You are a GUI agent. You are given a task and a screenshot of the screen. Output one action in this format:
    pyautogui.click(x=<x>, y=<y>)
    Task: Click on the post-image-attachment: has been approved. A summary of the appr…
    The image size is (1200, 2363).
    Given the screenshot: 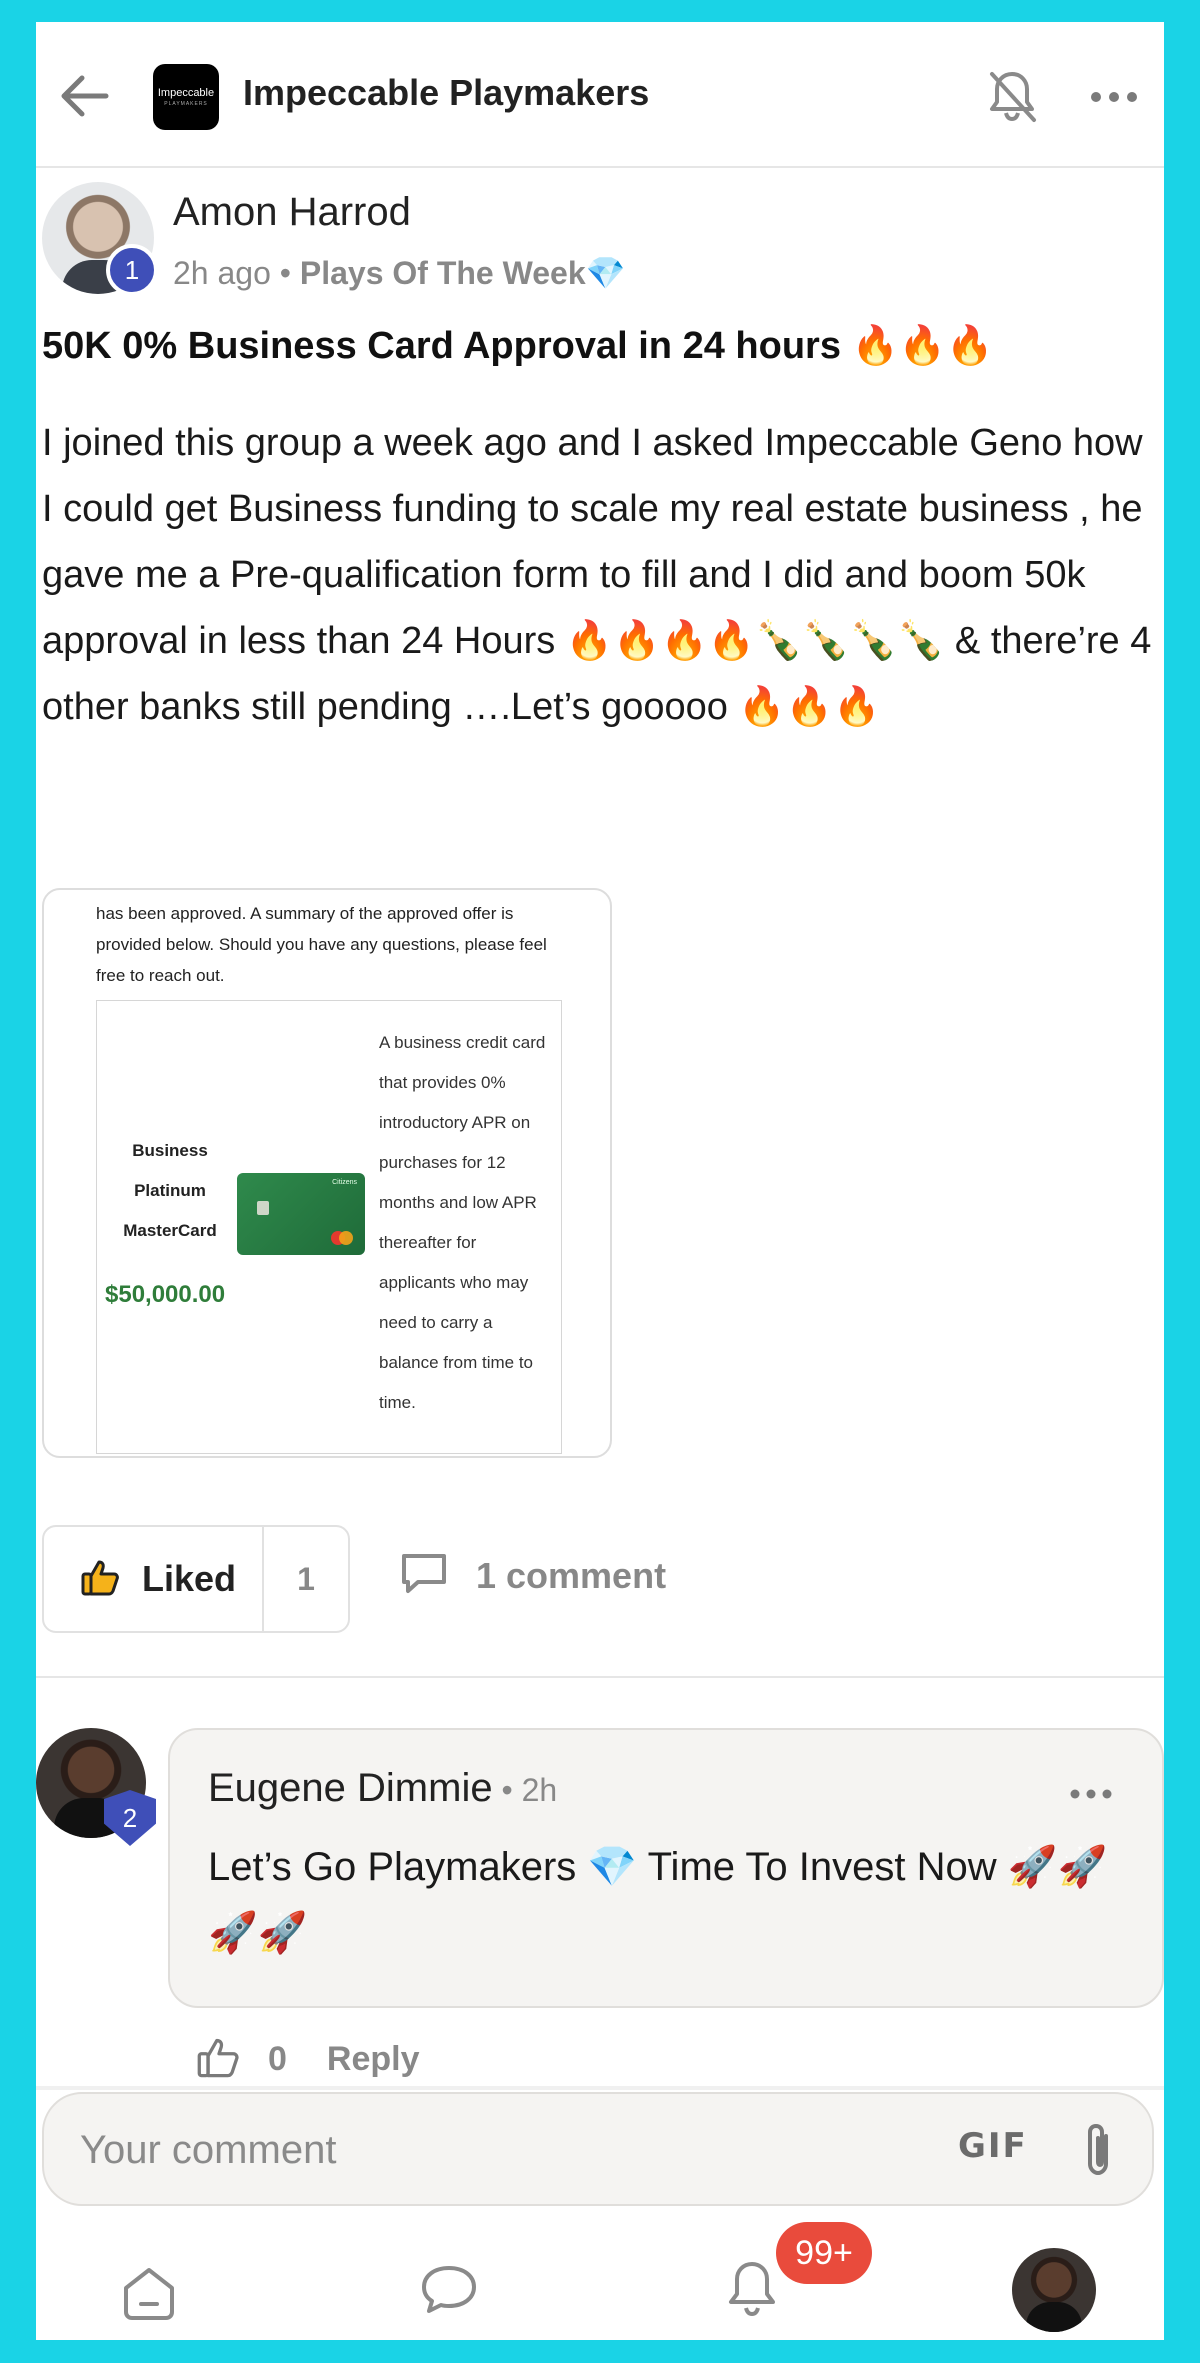 What is the action you would take?
    pyautogui.click(x=327, y=1173)
    